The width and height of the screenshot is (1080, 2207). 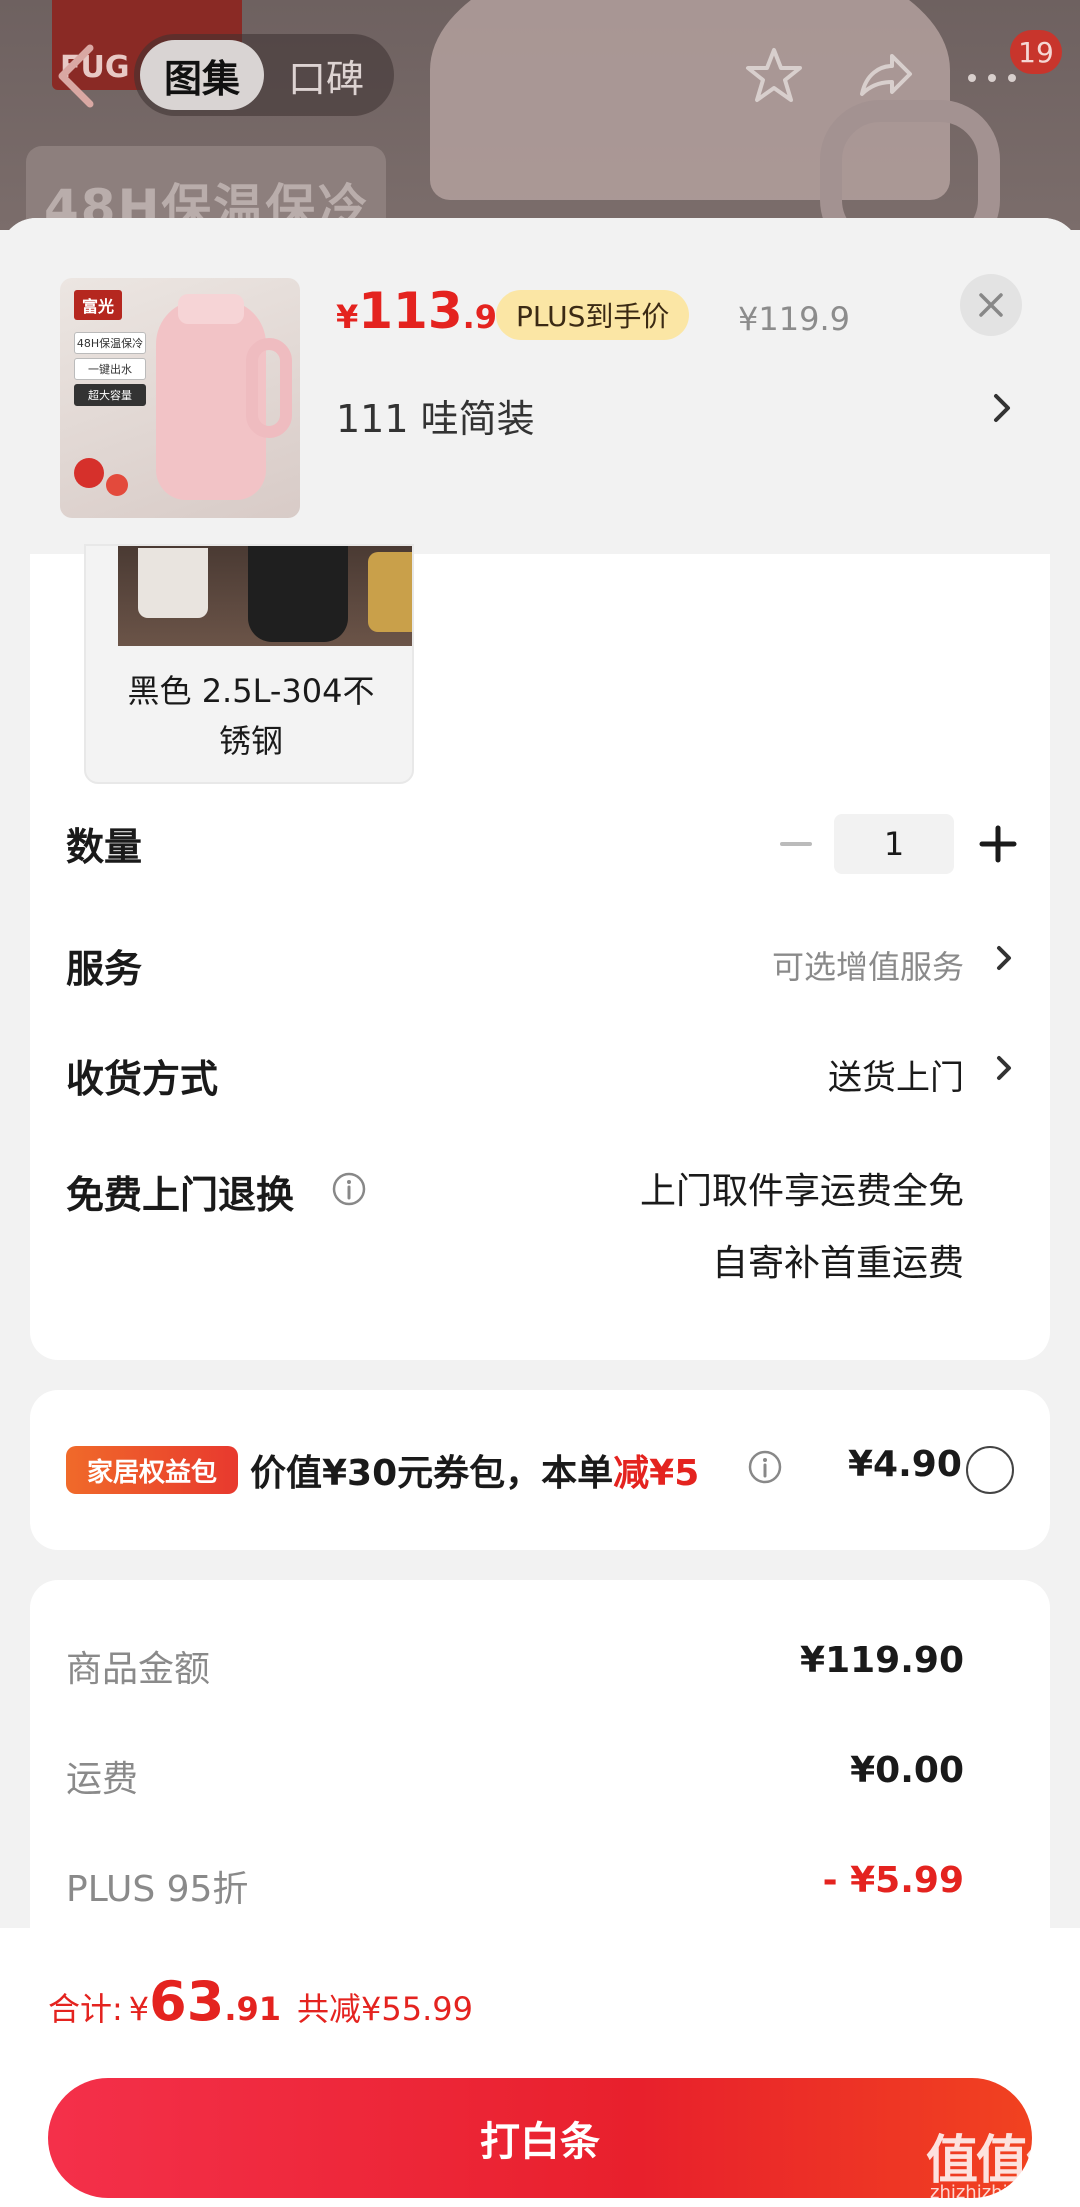 I want to click on share-icon, so click(x=884, y=76).